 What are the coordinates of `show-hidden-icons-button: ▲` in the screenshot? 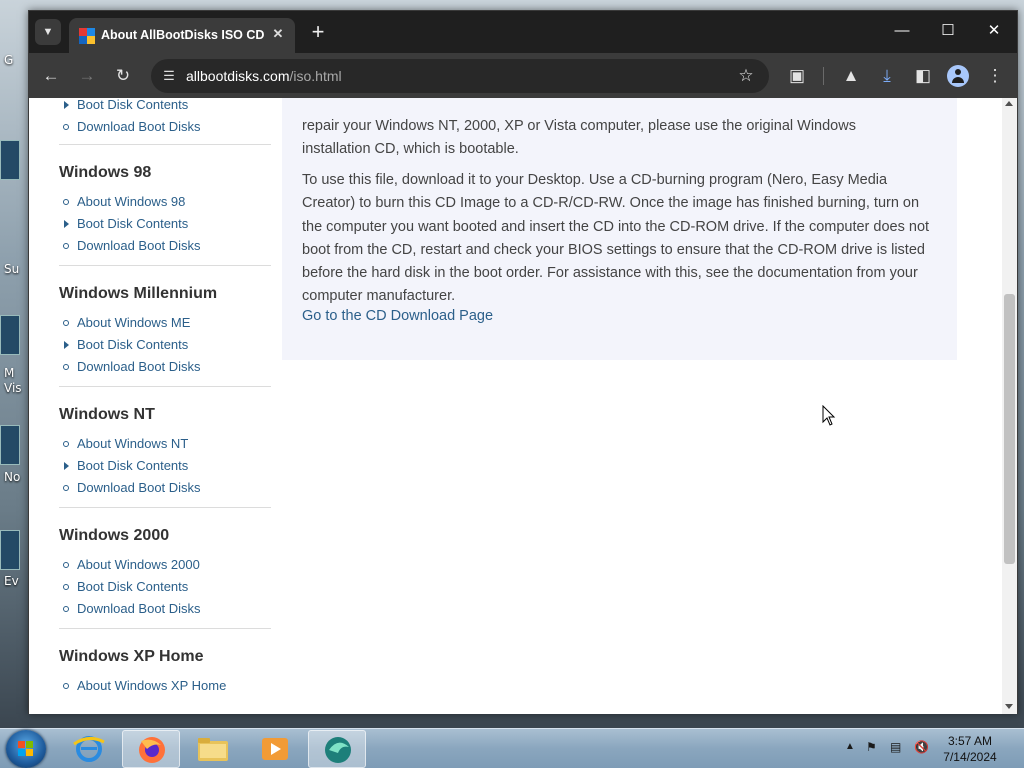 It's located at (850, 746).